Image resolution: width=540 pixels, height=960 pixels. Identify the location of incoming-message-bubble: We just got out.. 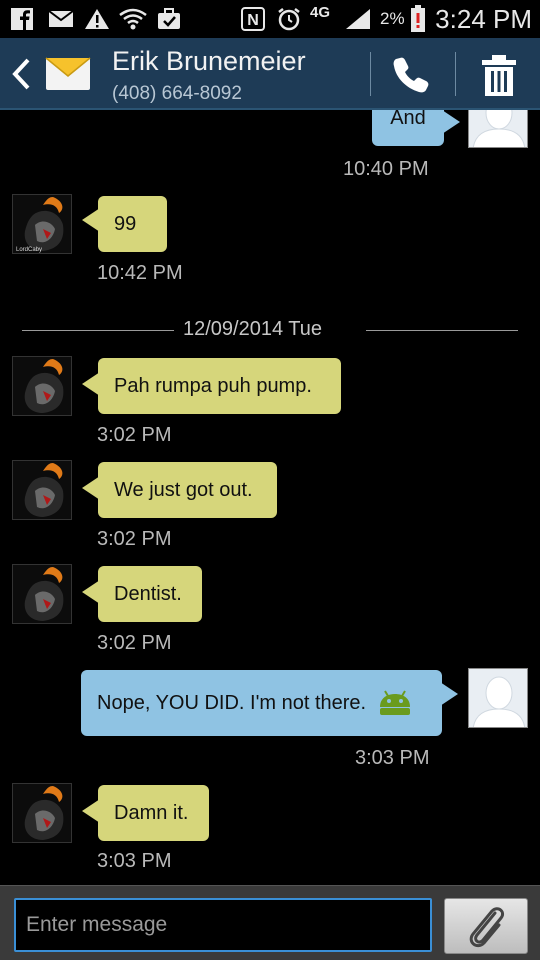
(187, 490).